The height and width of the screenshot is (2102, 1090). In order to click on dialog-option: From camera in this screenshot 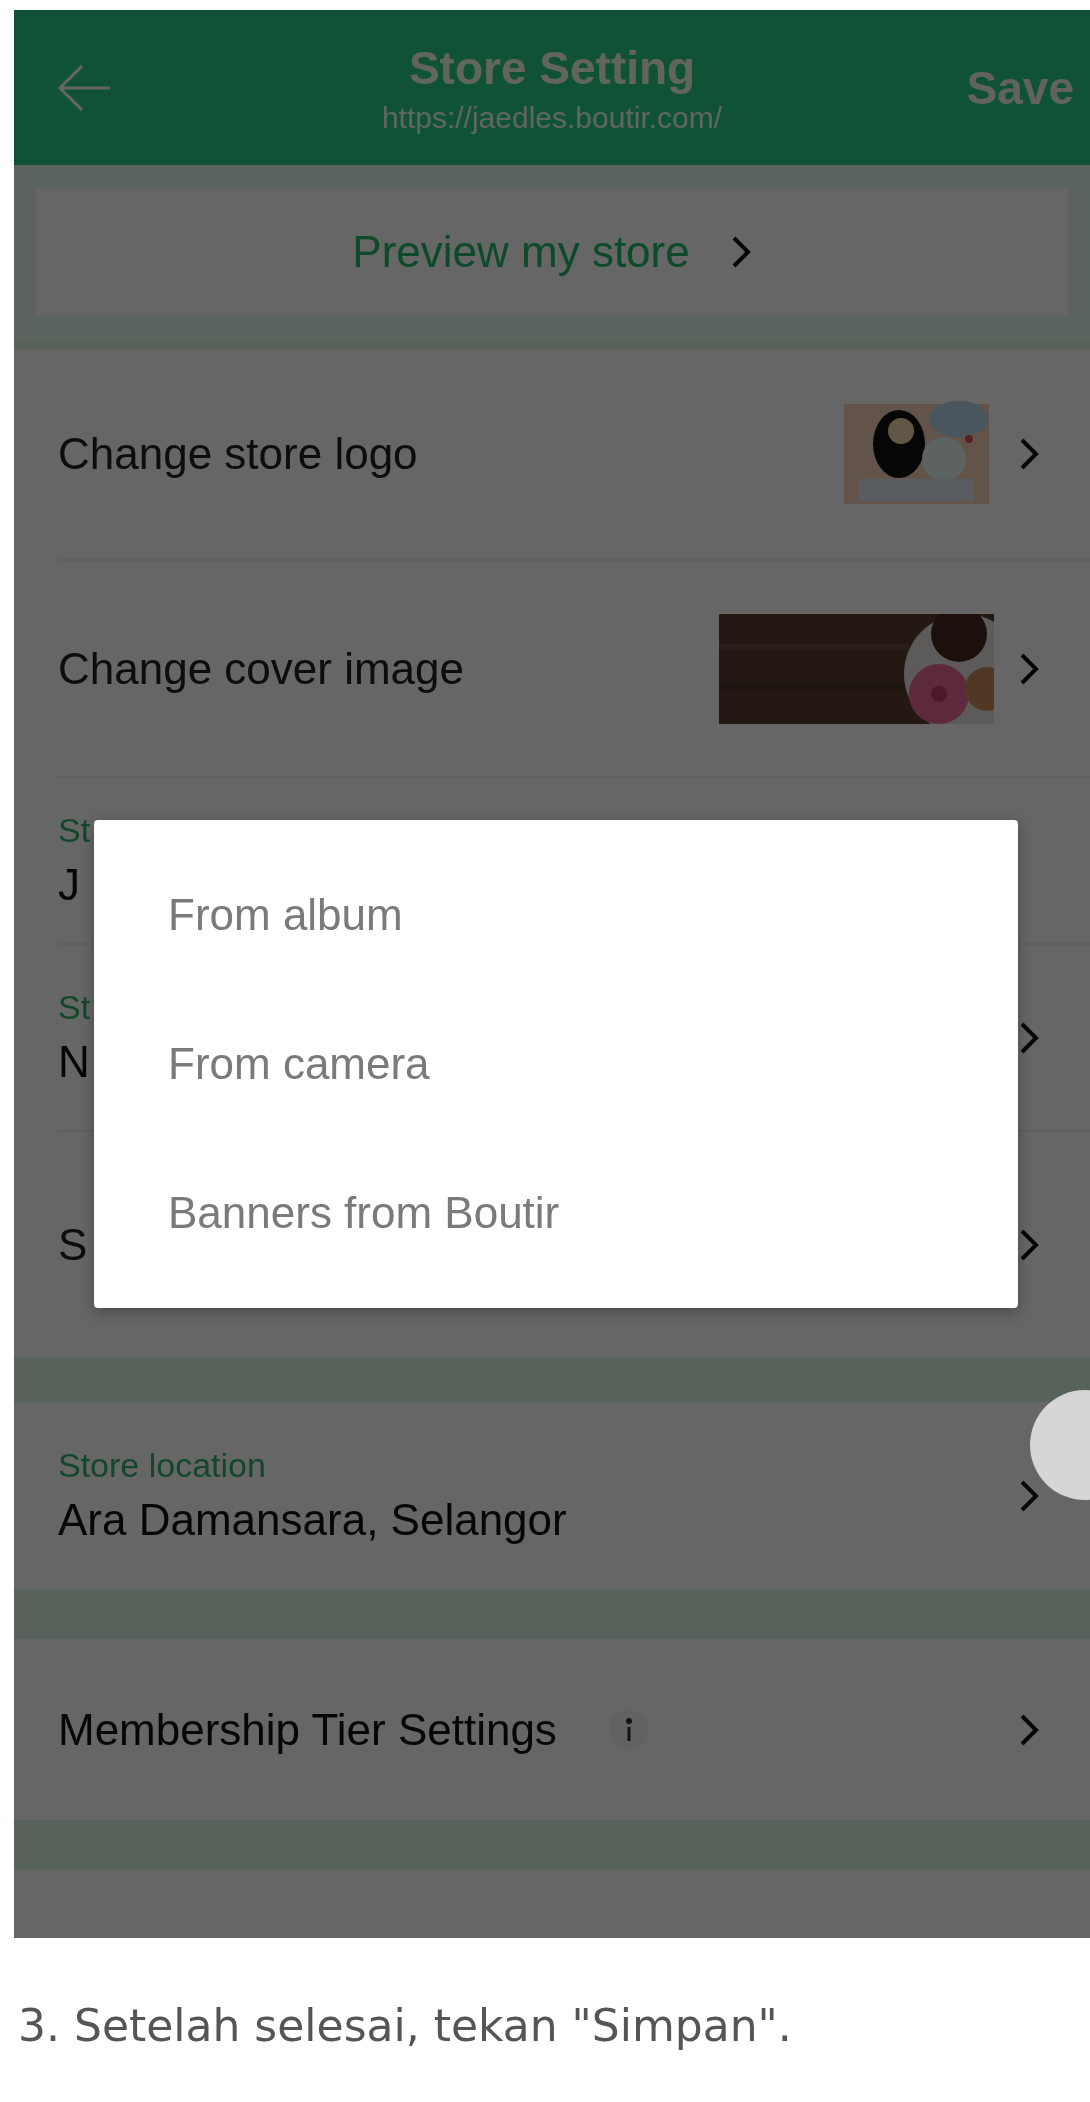, I will do `click(556, 1064)`.